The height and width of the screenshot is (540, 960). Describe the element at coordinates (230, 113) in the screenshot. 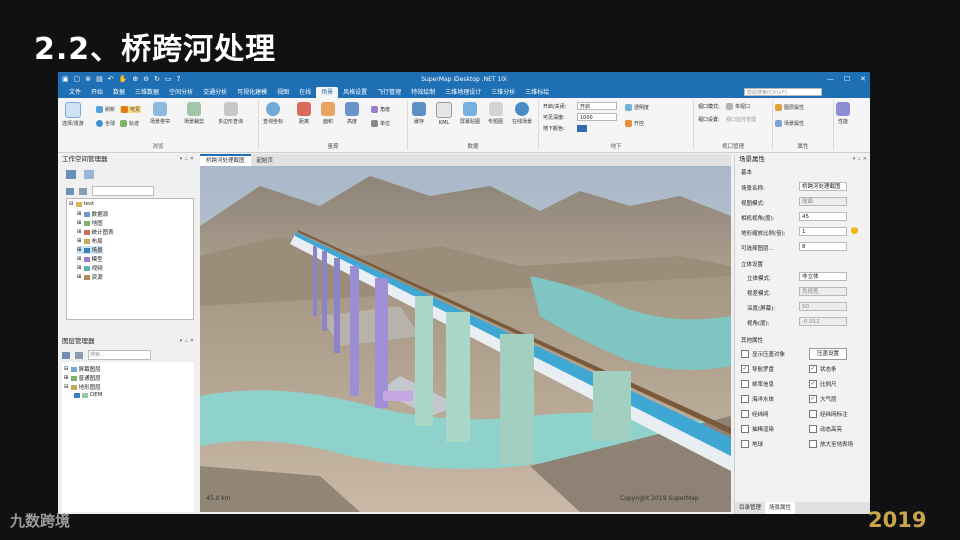

I see `polygon-query-button: 多边形查询` at that location.